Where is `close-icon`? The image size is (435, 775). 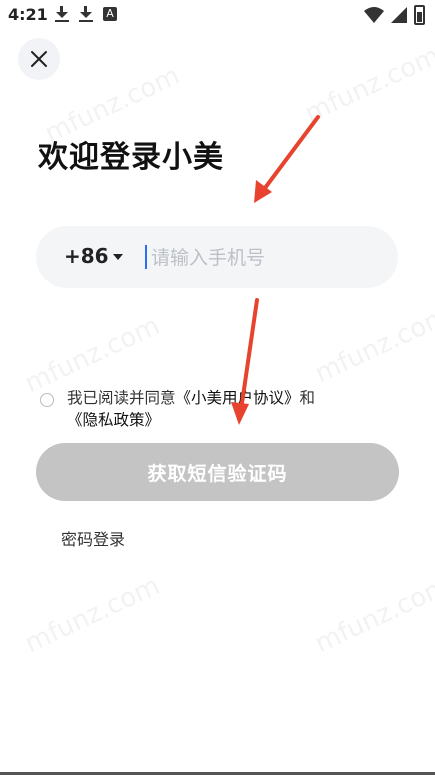
close-icon is located at coordinates (39, 59).